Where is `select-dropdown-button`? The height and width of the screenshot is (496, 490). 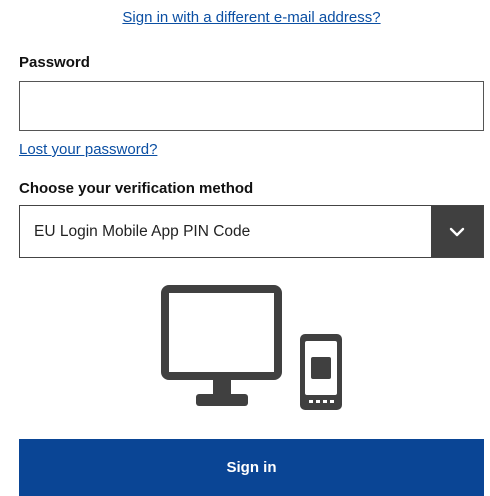
select-dropdown-button is located at coordinates (457, 231).